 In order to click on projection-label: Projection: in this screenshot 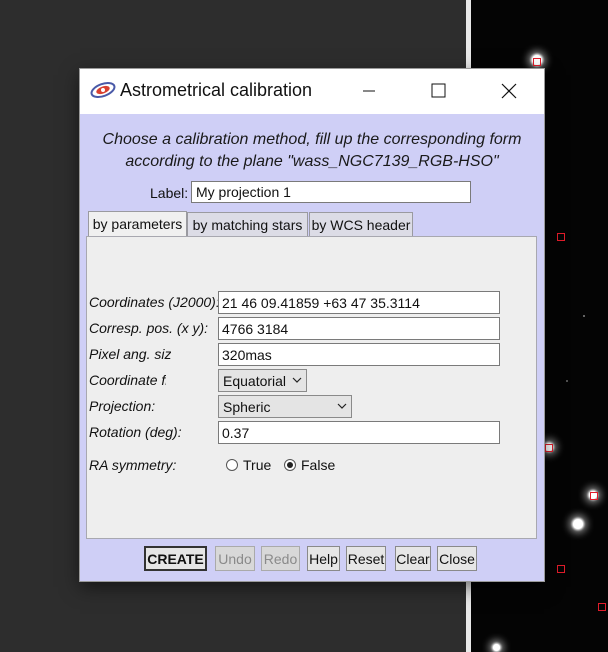, I will do `click(122, 406)`.